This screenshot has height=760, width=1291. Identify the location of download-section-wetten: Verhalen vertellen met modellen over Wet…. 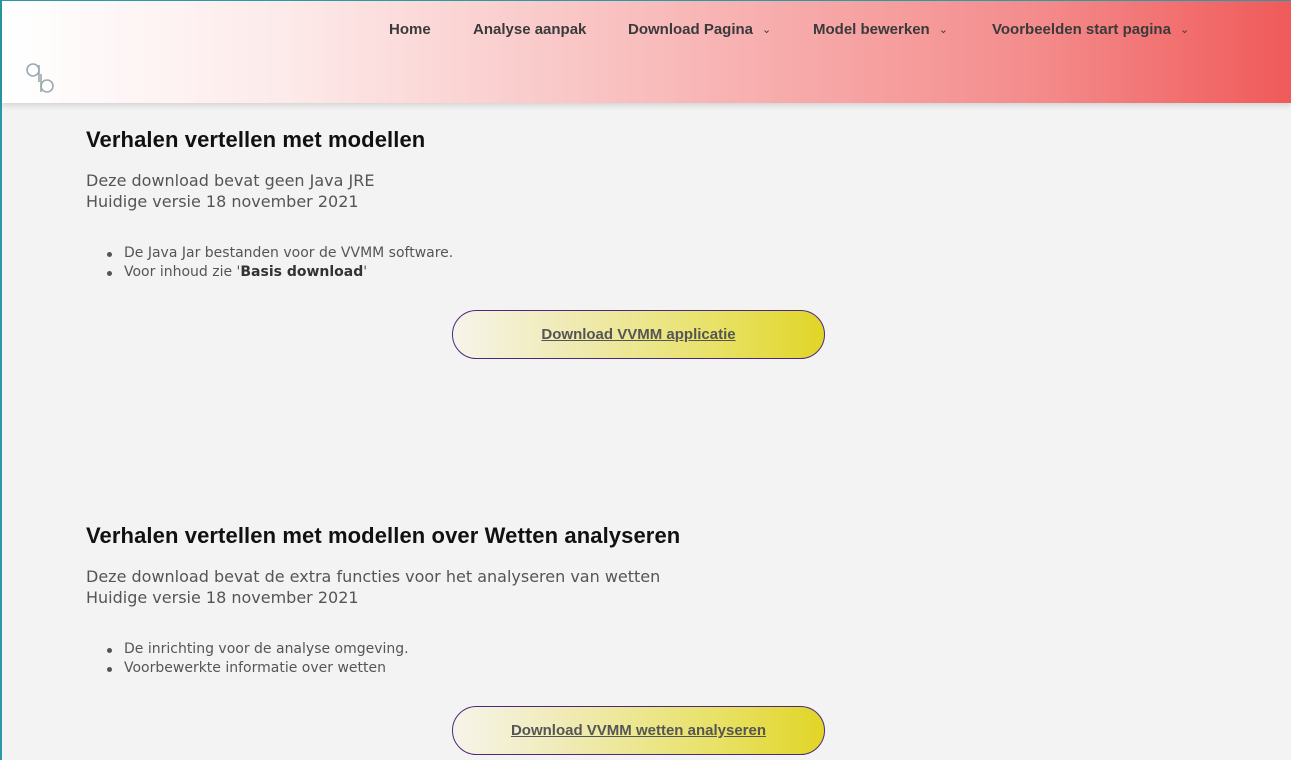
(383, 600).